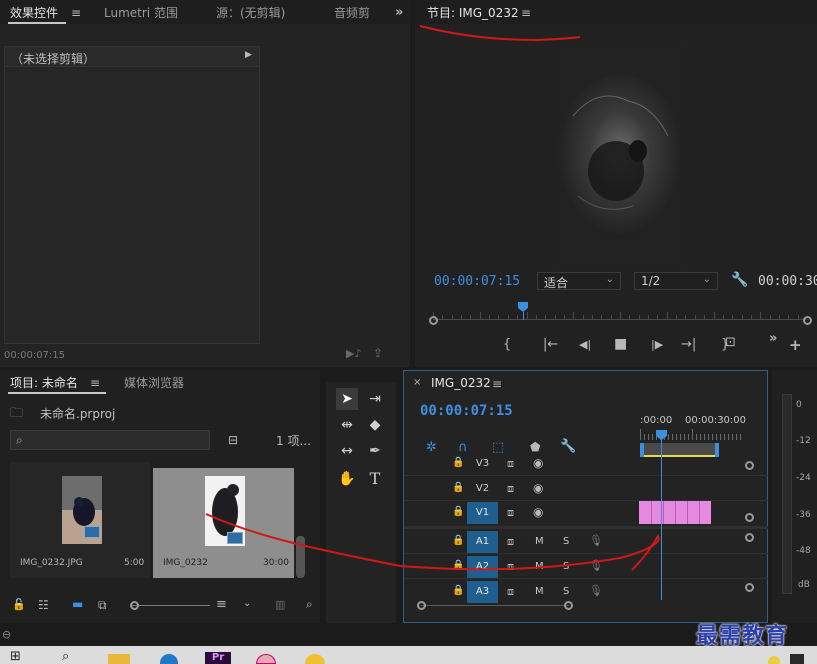  What do you see at coordinates (378, 353) in the screenshot?
I see `export-icon: ⇪` at bounding box center [378, 353].